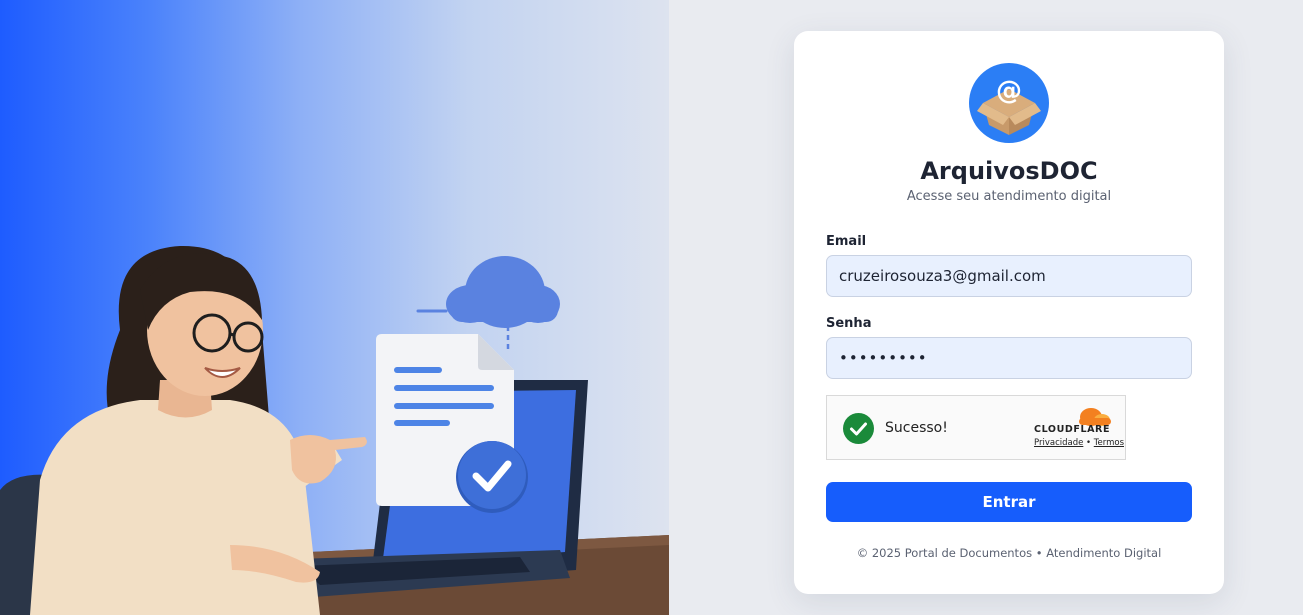 The image size is (1303, 615). What do you see at coordinates (916, 428) in the screenshot?
I see `captcha-status: Sucesso!` at bounding box center [916, 428].